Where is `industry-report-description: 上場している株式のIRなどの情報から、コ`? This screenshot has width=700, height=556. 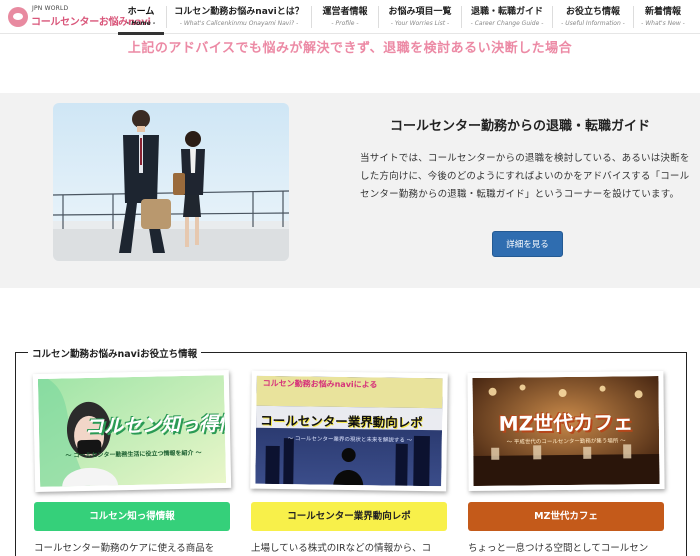 industry-report-description: 上場している株式のIRなどの情報から、コ is located at coordinates (341, 548).